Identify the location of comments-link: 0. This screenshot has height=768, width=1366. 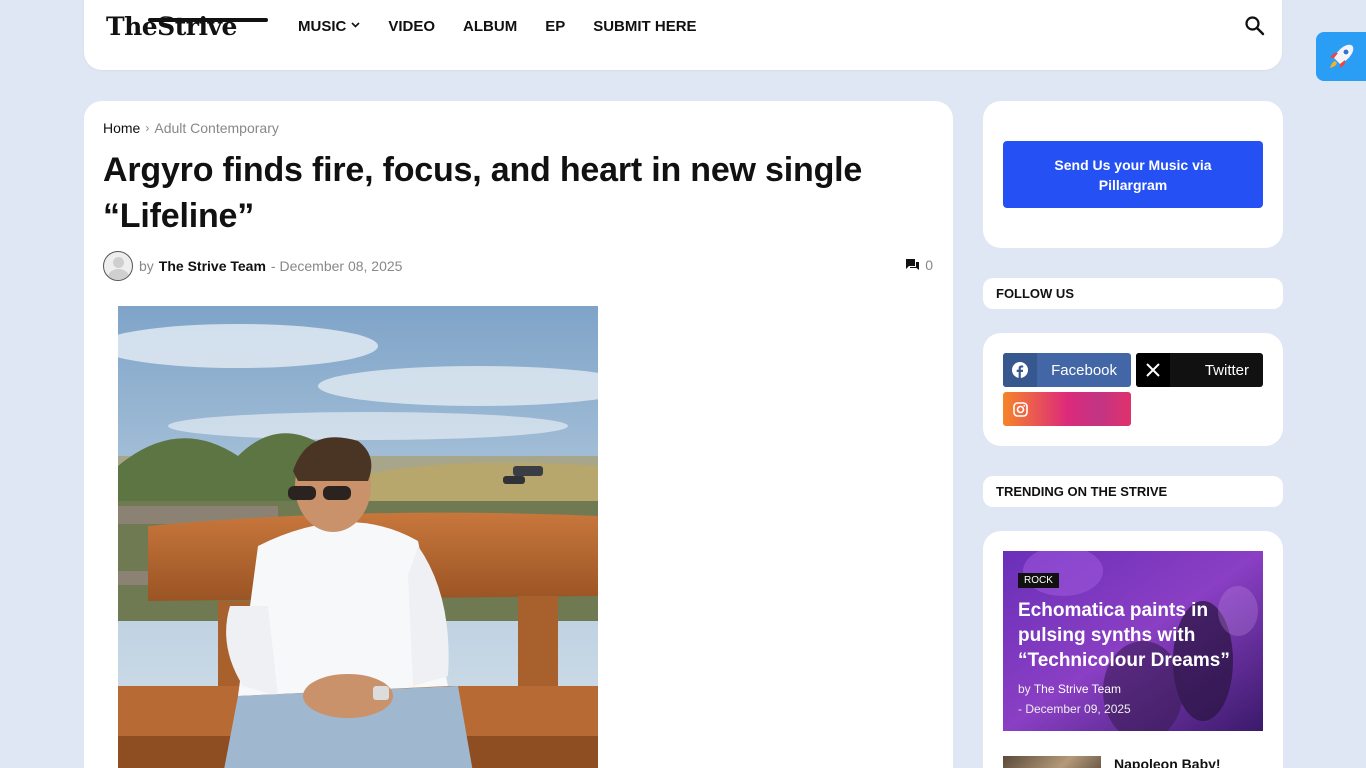
(919, 265).